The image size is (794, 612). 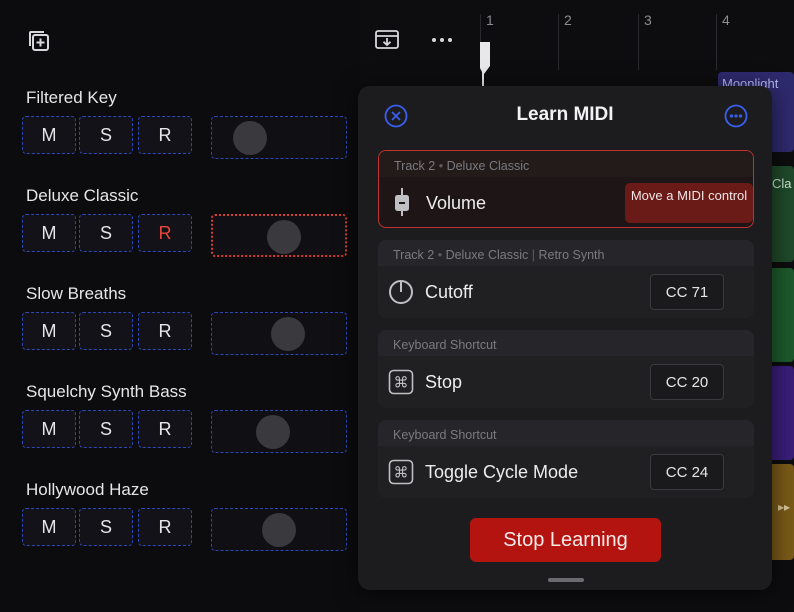 I want to click on knob-icon, so click(x=401, y=292).